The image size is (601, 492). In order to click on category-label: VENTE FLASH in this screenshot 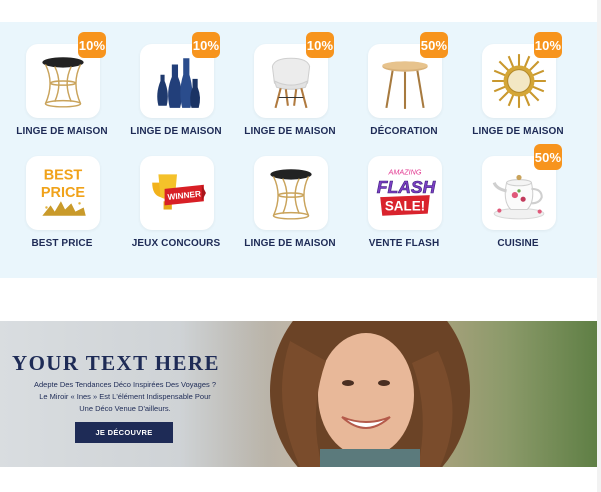, I will do `click(404, 243)`.